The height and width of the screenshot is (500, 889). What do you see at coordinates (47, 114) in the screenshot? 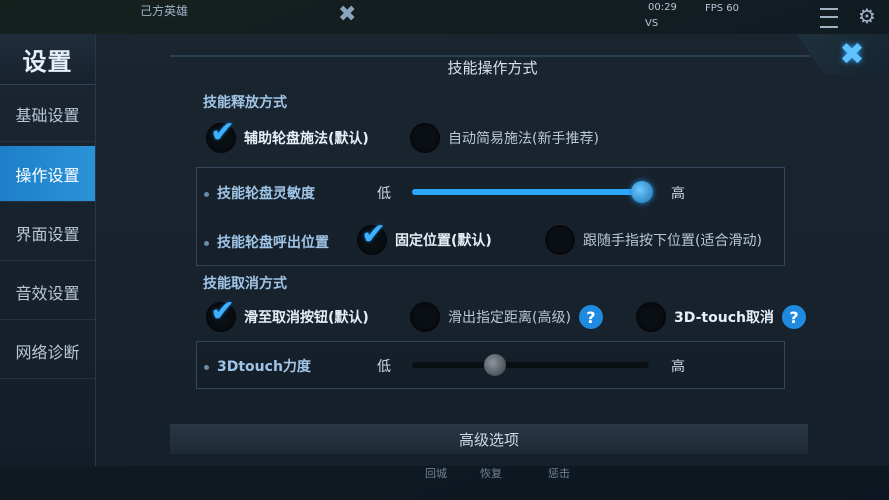
I see `sidebar-item-basic: 基础设置` at bounding box center [47, 114].